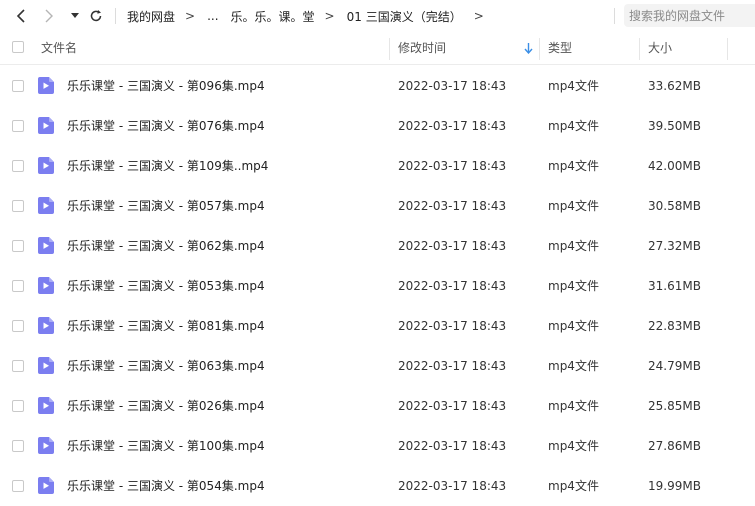 This screenshot has width=755, height=506. I want to click on chevron-left-icon, so click(20, 16).